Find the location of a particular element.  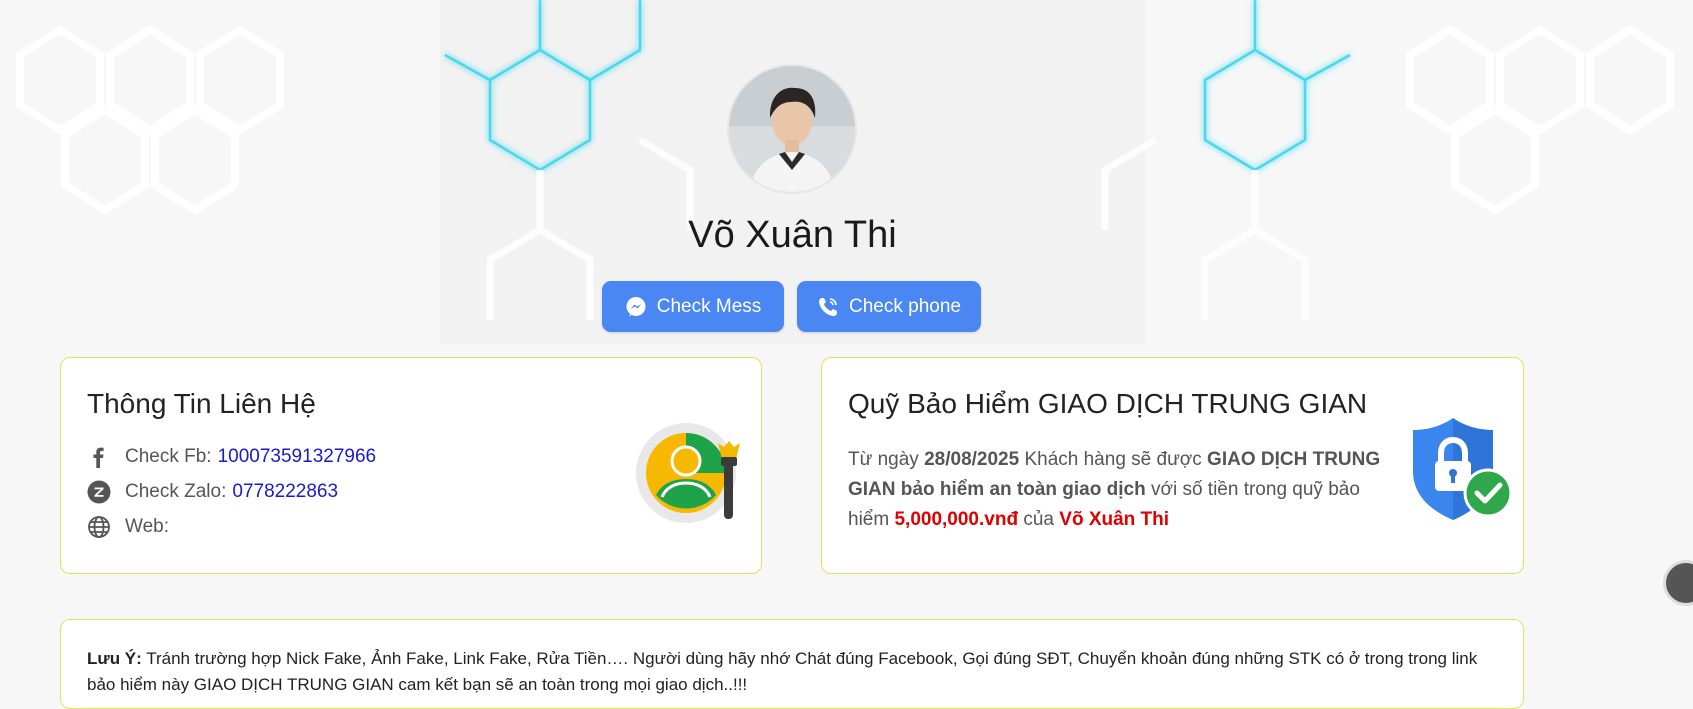

insurance-text-2: Khách hàng sẽ được is located at coordinates (1113, 459).